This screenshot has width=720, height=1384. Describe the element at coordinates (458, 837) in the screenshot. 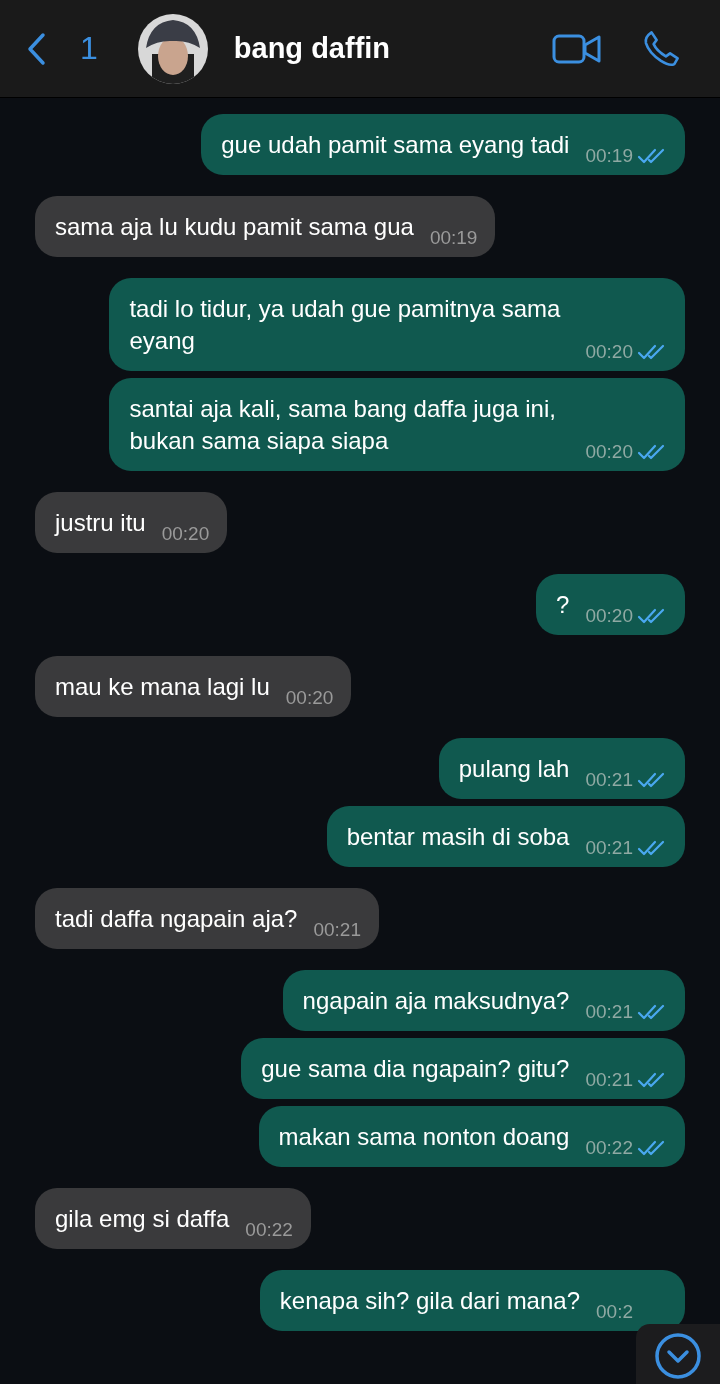

I see `message-text: bentar masih di soba` at that location.